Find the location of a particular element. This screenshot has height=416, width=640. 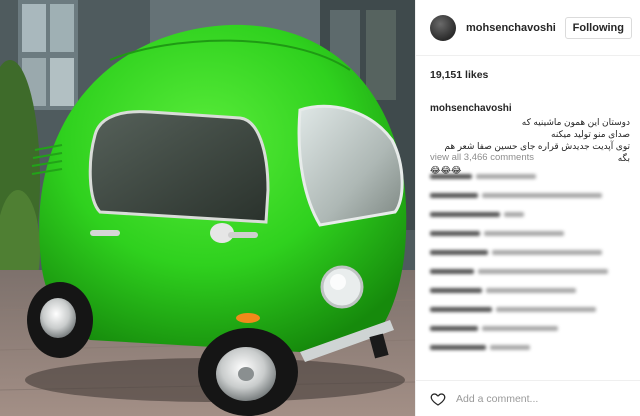

comment-list is located at coordinates (530, 263).